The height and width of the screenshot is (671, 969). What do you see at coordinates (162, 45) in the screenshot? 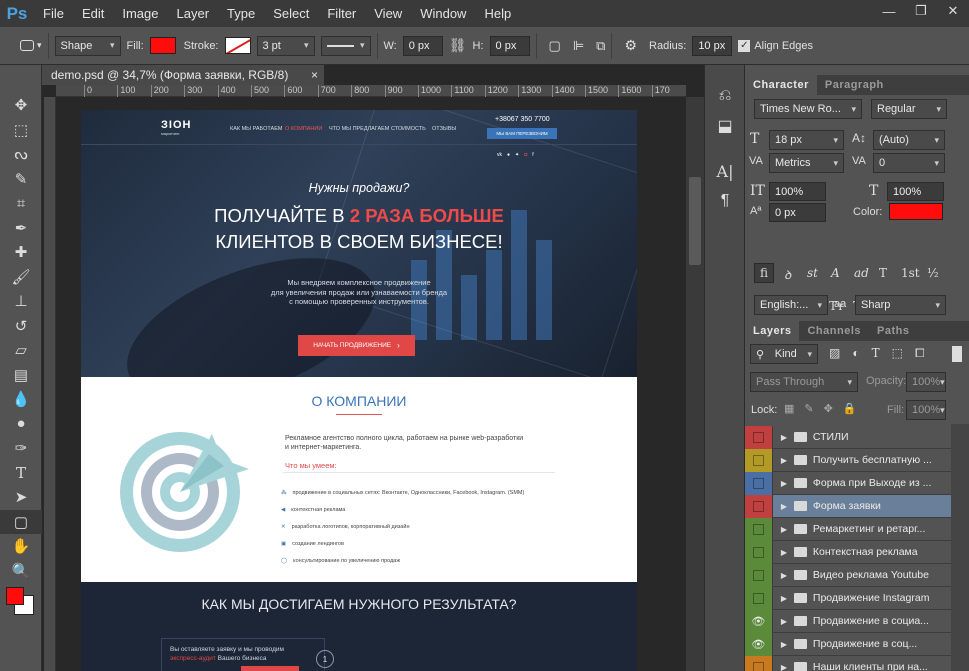
I see `fill-swatch` at bounding box center [162, 45].